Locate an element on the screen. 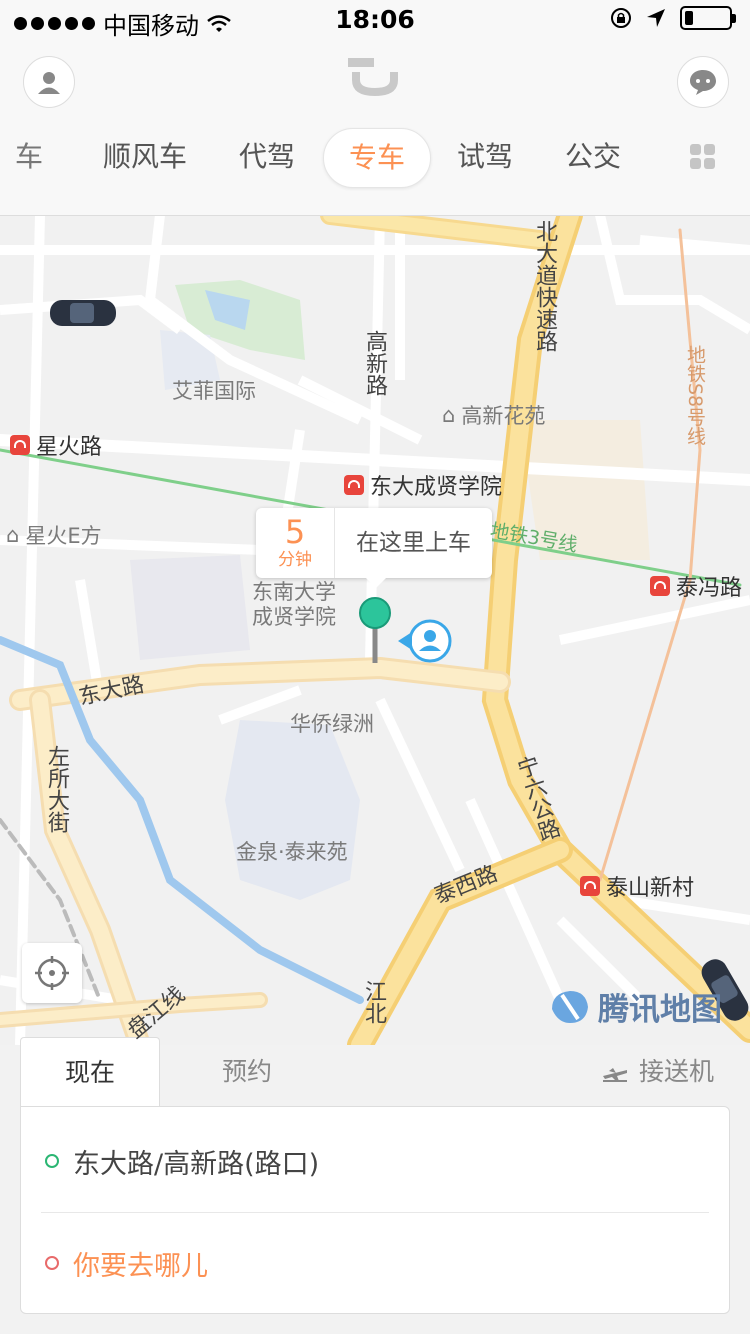 This screenshot has width=750, height=1334. map-watermark: 腾讯地图 is located at coordinates (635, 1006).